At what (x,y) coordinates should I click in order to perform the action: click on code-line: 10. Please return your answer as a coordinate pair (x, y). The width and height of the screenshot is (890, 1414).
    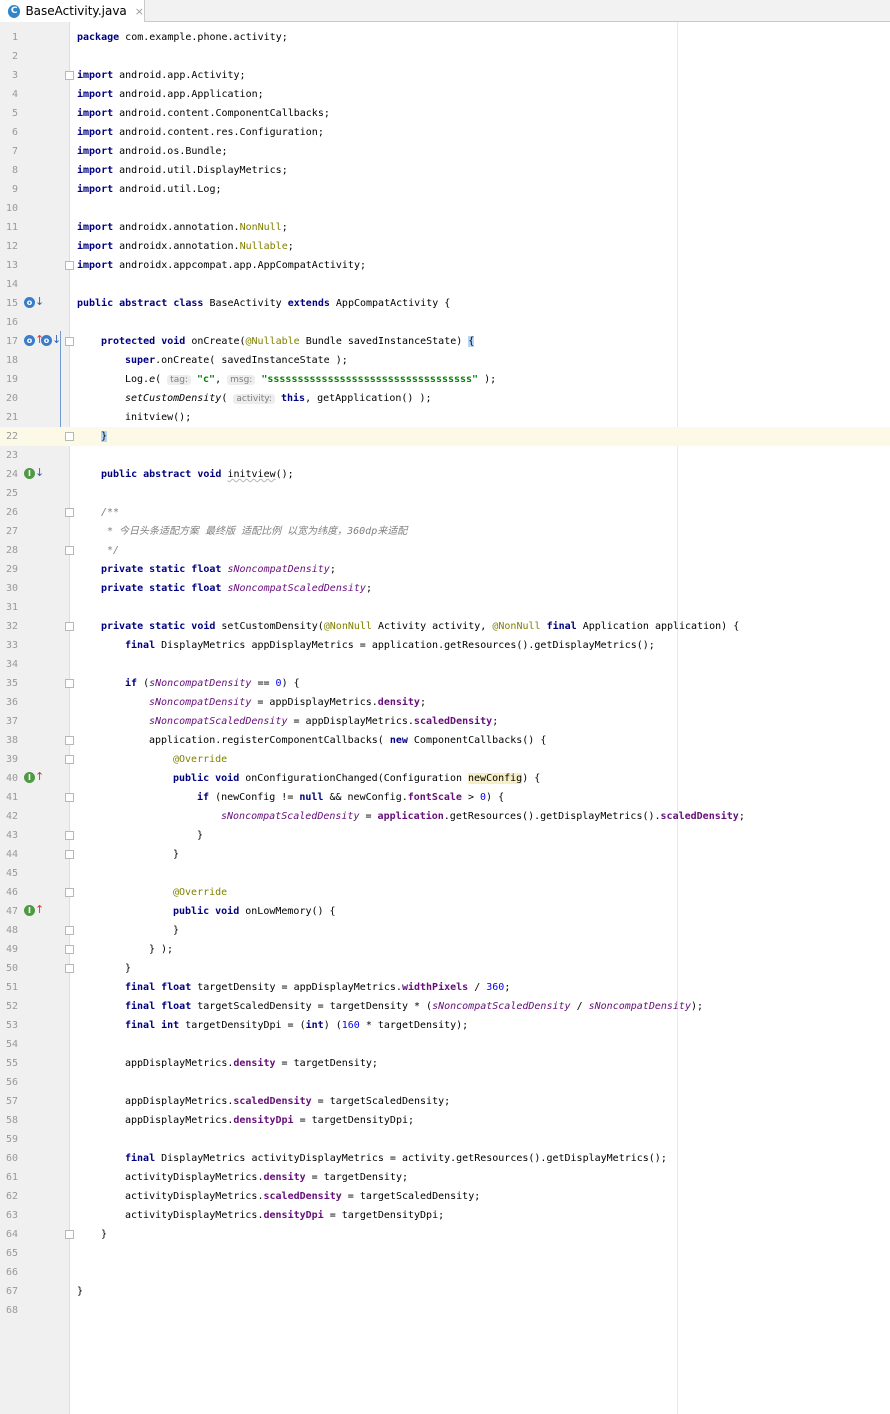
    Looking at the image, I should click on (445, 208).